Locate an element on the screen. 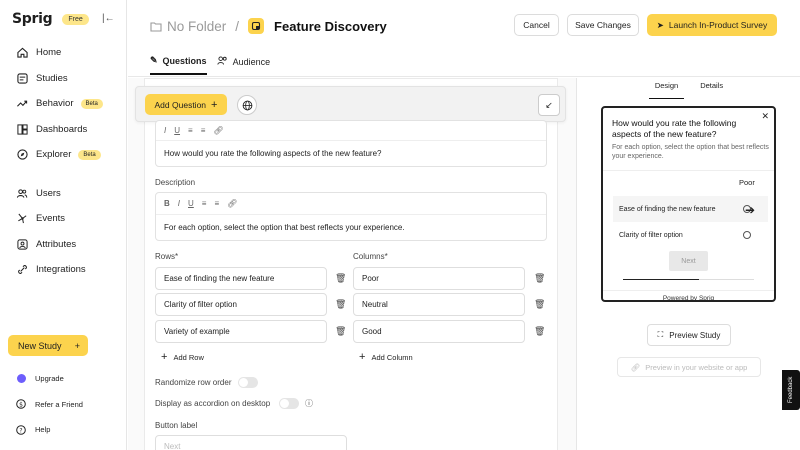 The width and height of the screenshot is (800, 450). bold-icon: B is located at coordinates (167, 203).